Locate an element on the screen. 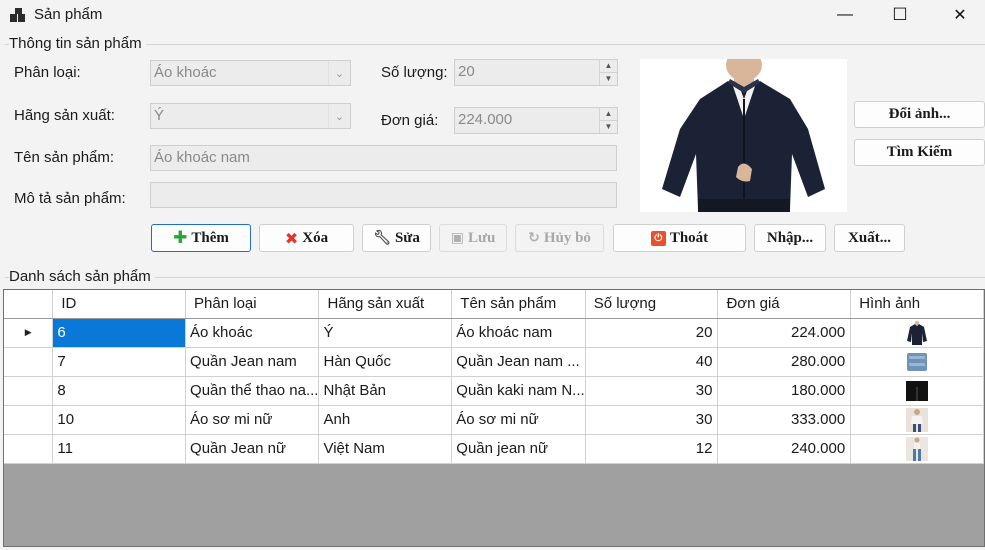 The width and height of the screenshot is (985, 550). column-header-name: Tên sản phẩm is located at coordinates (518, 304).